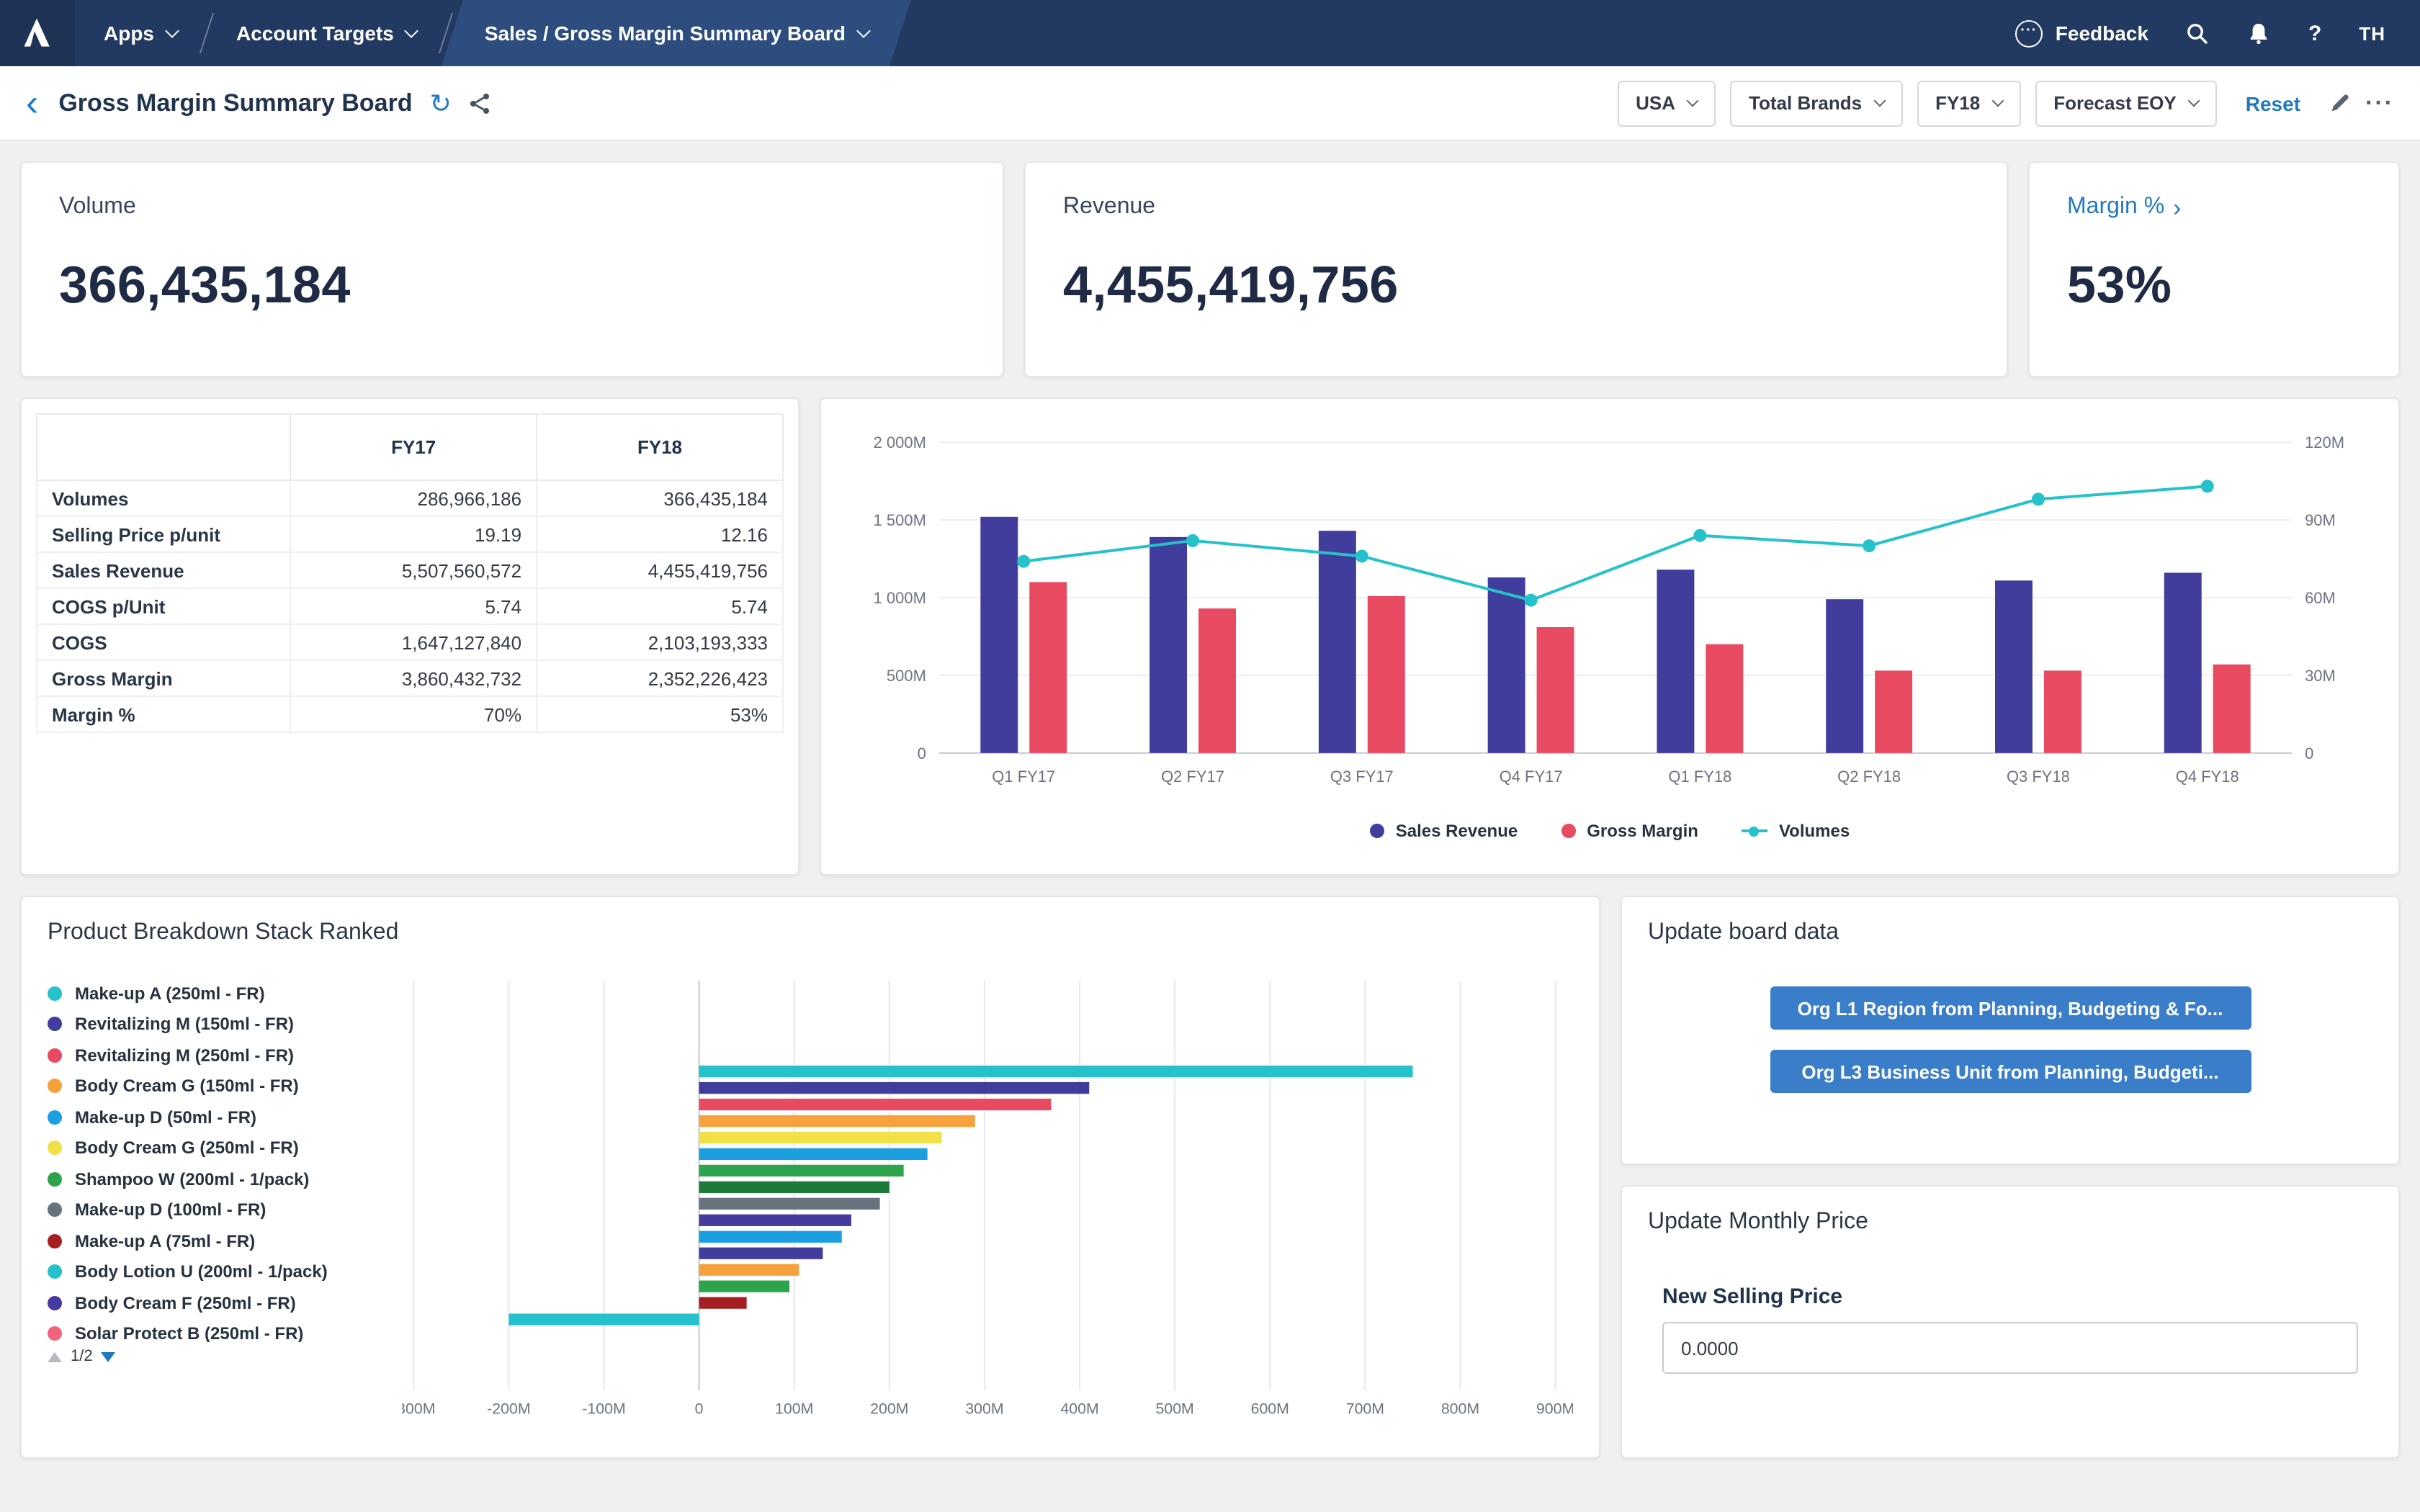 This screenshot has height=1512, width=2420. What do you see at coordinates (2372, 33) in the screenshot?
I see `user-avatar: TH` at bounding box center [2372, 33].